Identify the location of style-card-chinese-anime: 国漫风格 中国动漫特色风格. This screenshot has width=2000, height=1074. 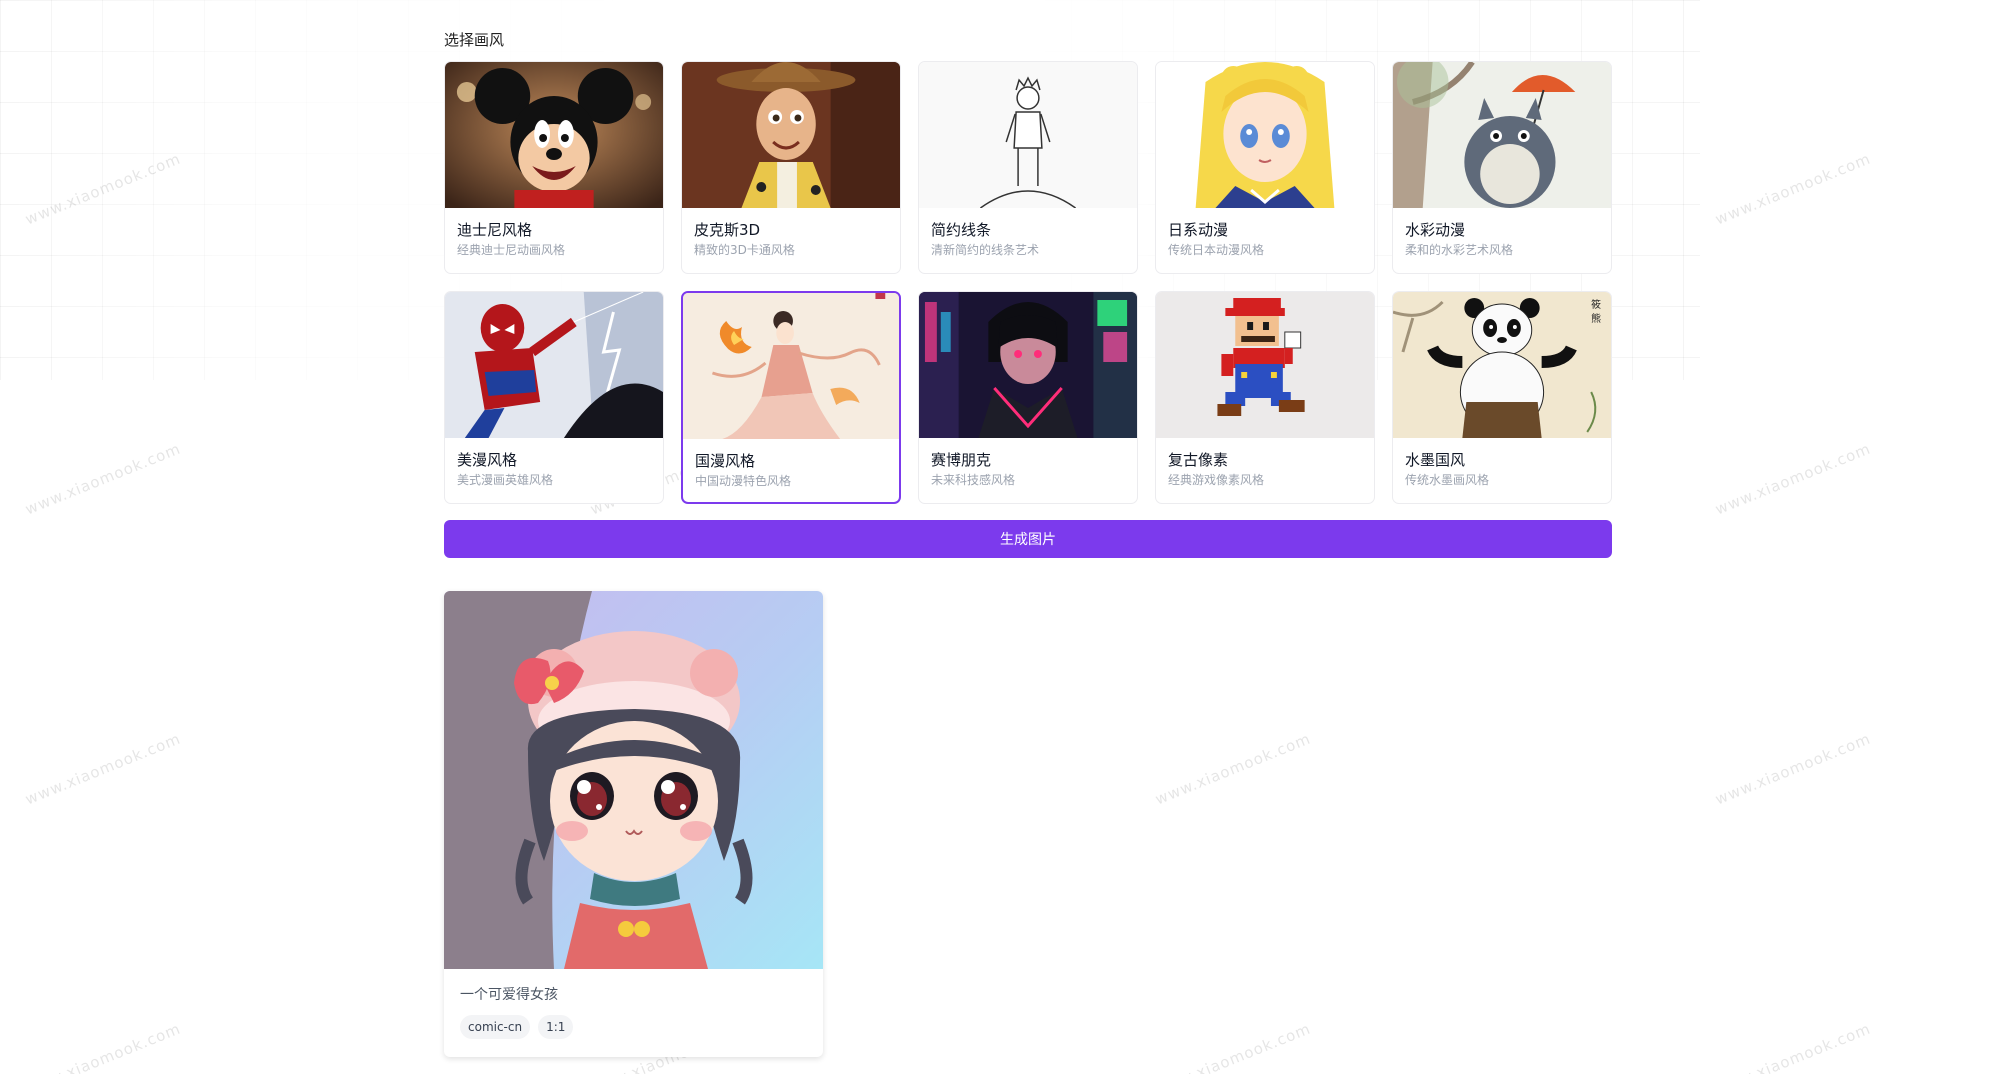
(791, 397).